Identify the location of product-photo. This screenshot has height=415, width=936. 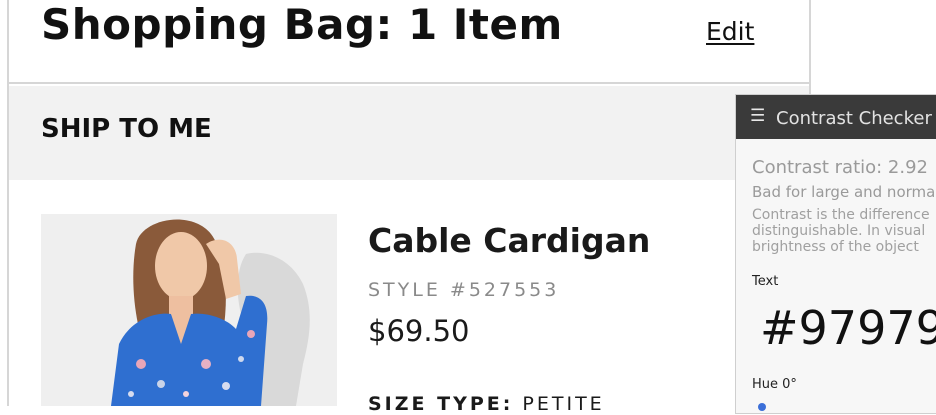
(189, 310).